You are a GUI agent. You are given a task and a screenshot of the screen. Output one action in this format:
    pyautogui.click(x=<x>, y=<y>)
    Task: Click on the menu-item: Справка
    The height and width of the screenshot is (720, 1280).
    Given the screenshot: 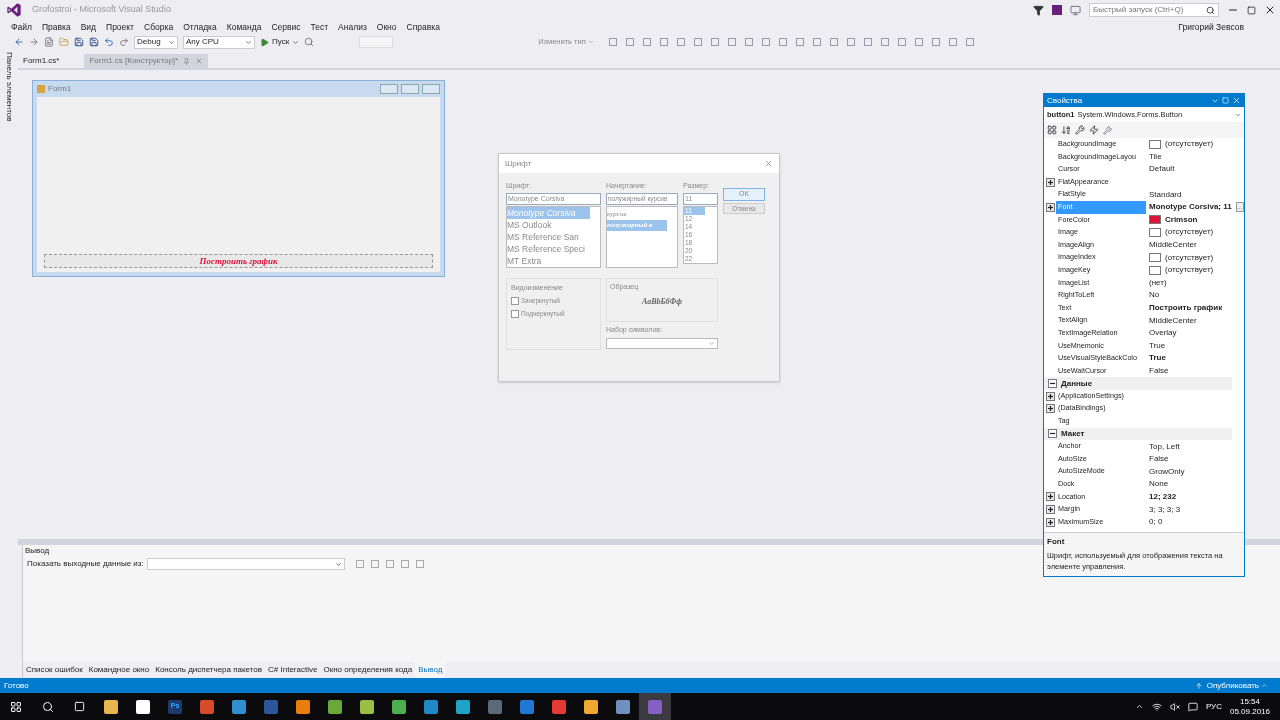 What is the action you would take?
    pyautogui.click(x=423, y=27)
    